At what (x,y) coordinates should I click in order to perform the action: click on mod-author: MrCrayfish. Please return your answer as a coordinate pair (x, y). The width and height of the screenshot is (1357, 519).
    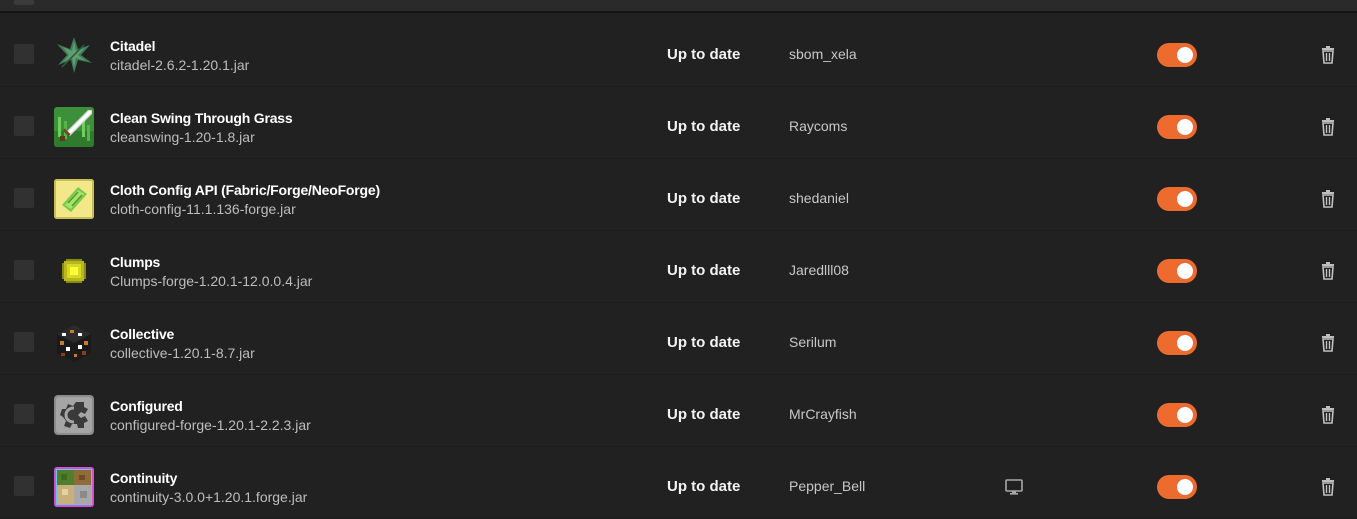
    Looking at the image, I should click on (823, 414).